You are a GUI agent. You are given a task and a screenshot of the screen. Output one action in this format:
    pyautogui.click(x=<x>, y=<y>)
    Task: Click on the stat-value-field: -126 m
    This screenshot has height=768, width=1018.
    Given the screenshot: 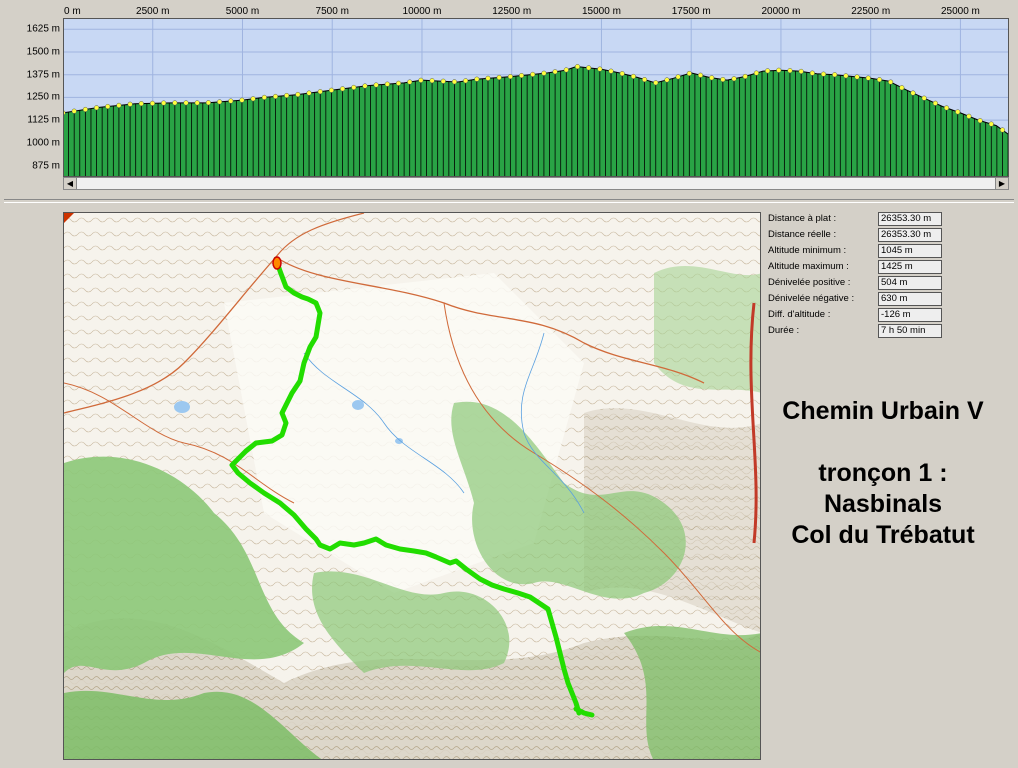 What is the action you would take?
    pyautogui.click(x=910, y=315)
    